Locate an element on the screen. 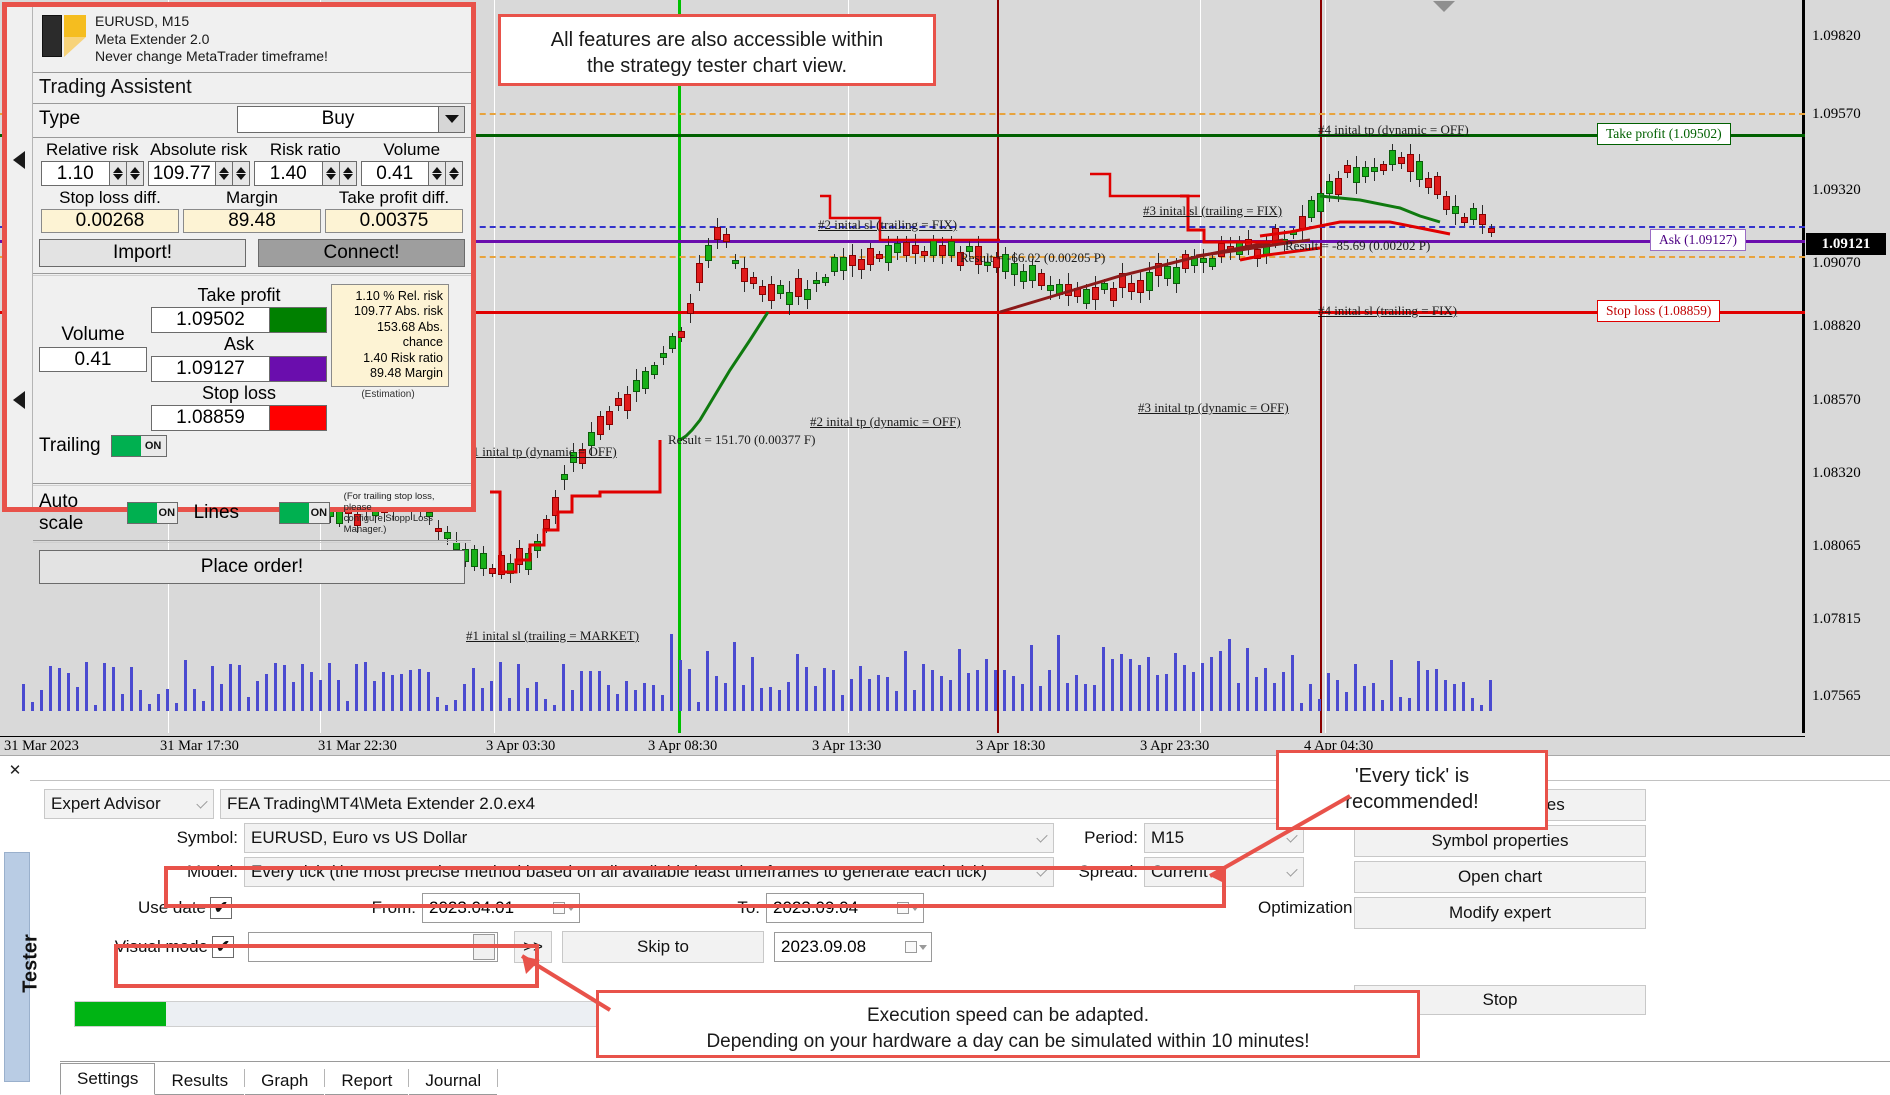  ask-color-swatch is located at coordinates (298, 368).